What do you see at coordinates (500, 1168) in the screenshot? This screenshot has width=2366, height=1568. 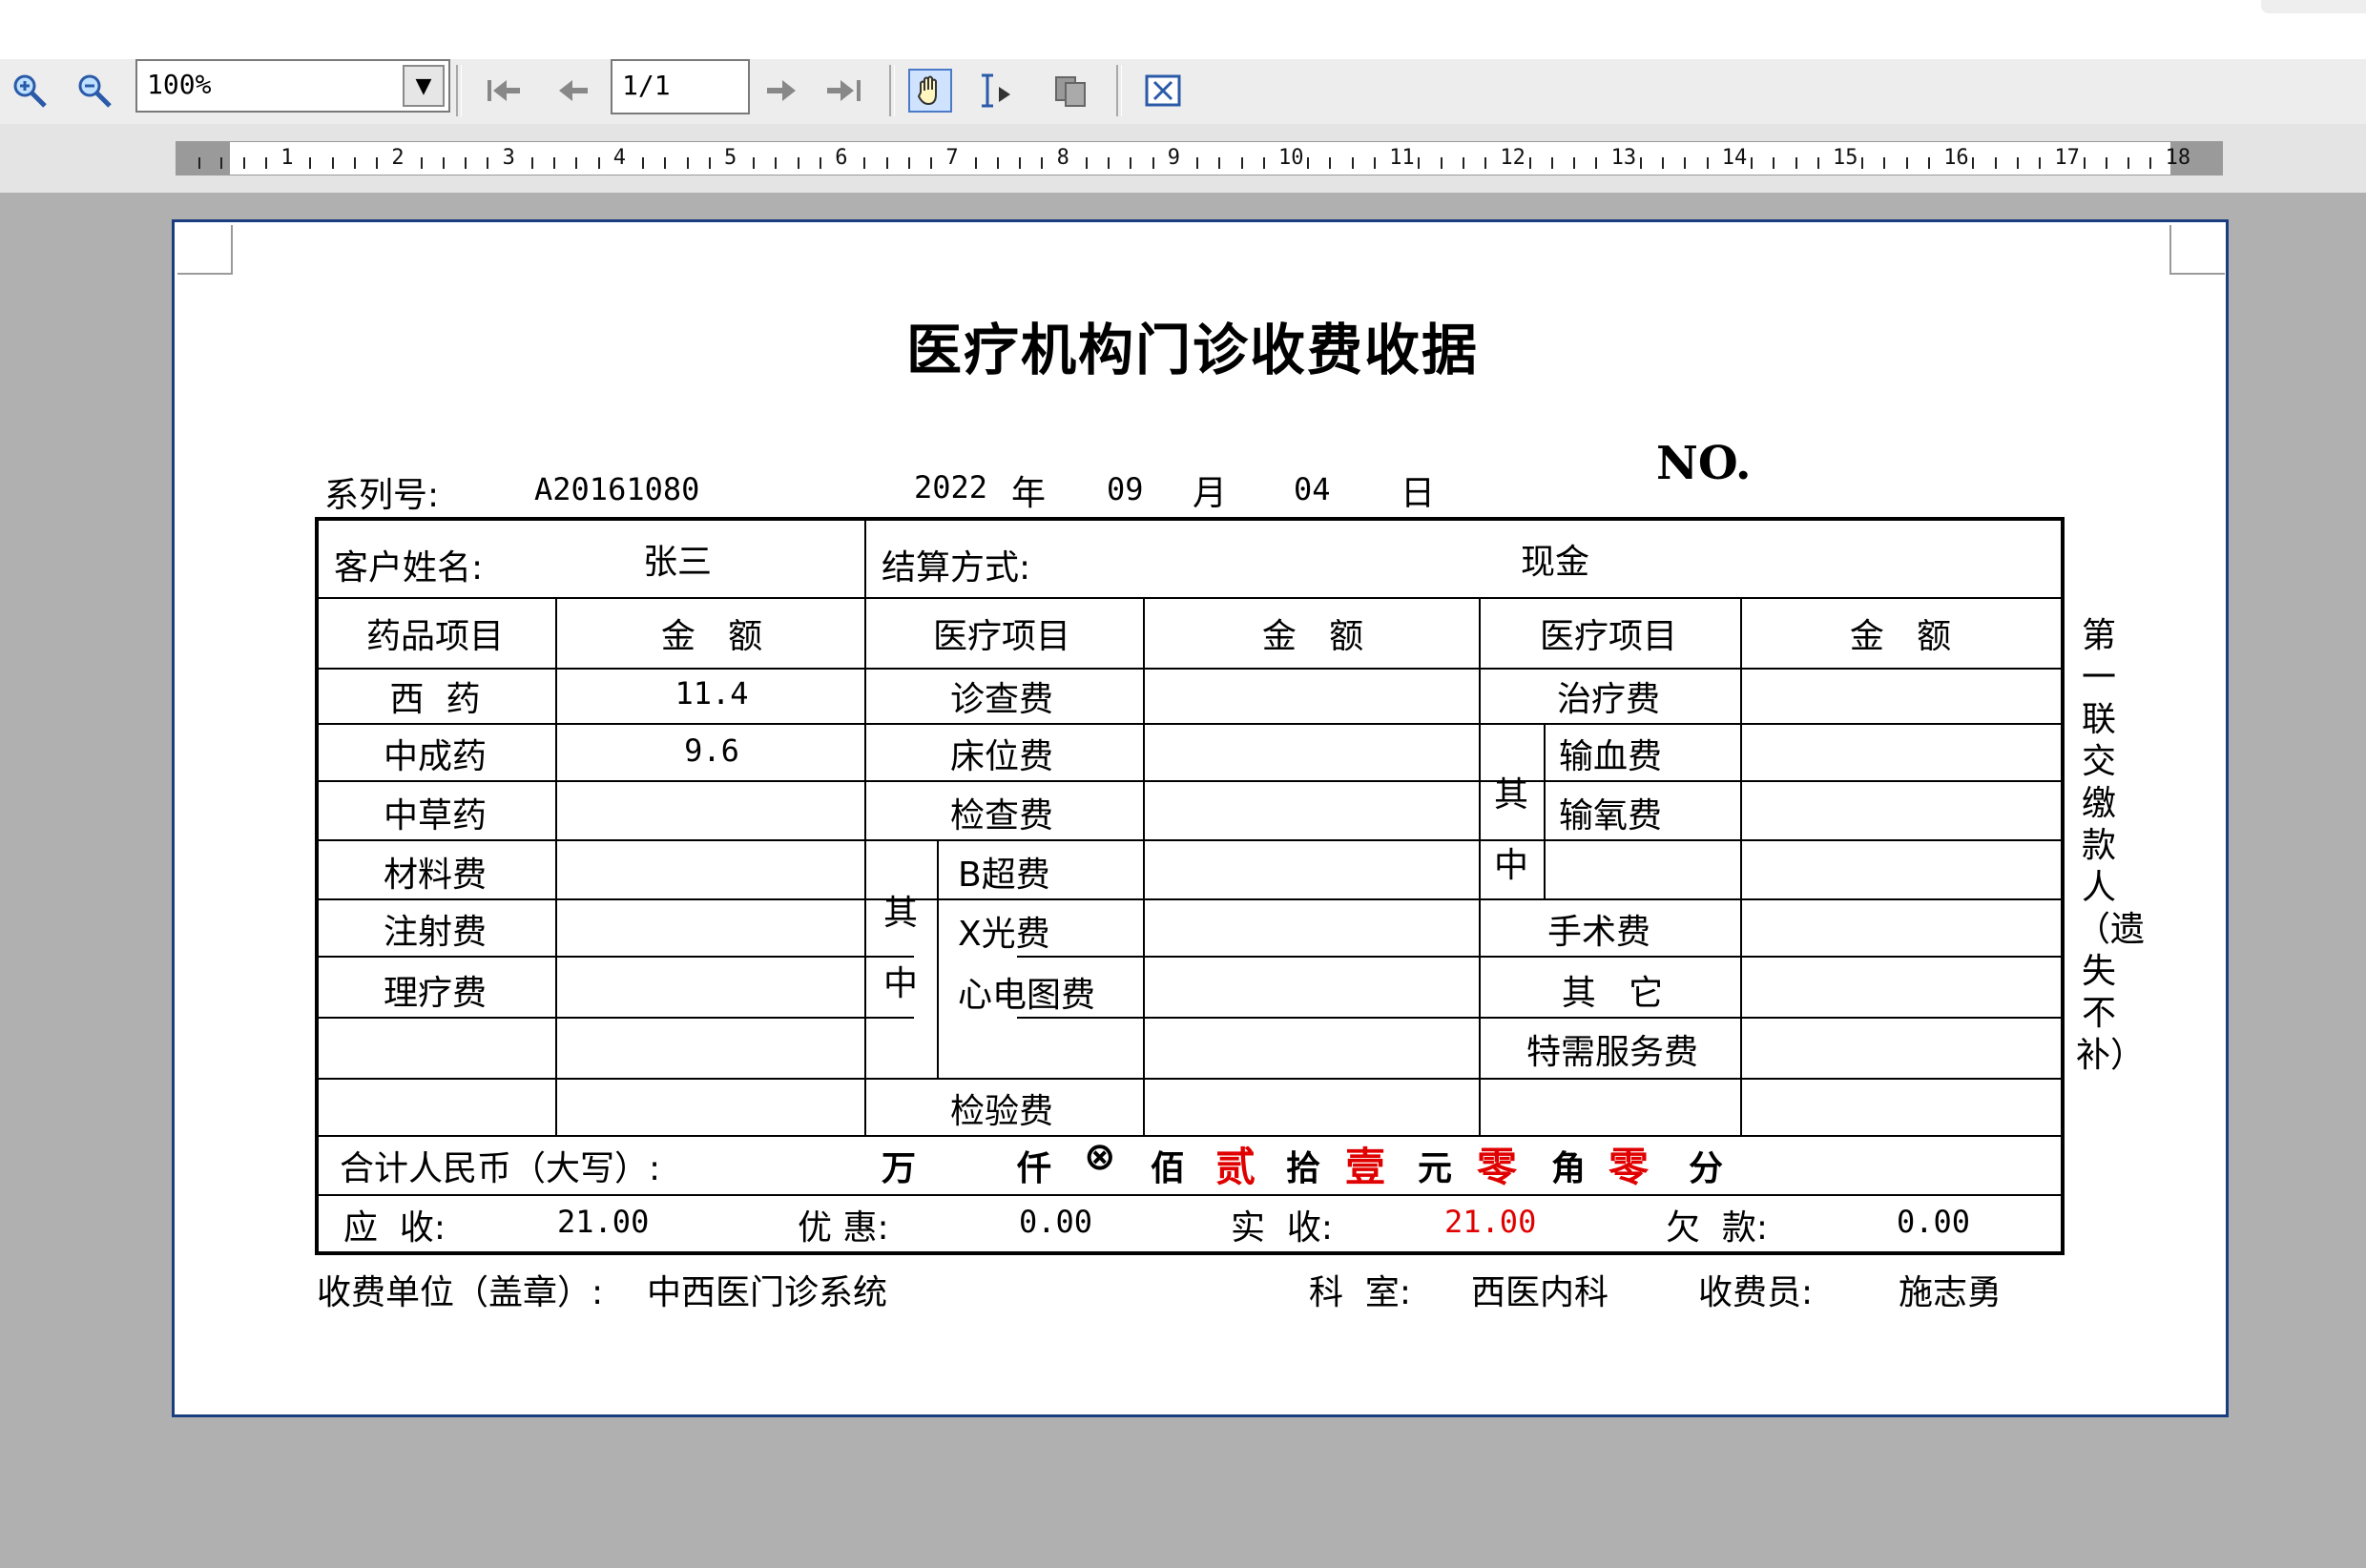 I see `total-words-label: 合计人民币（大写）:` at bounding box center [500, 1168].